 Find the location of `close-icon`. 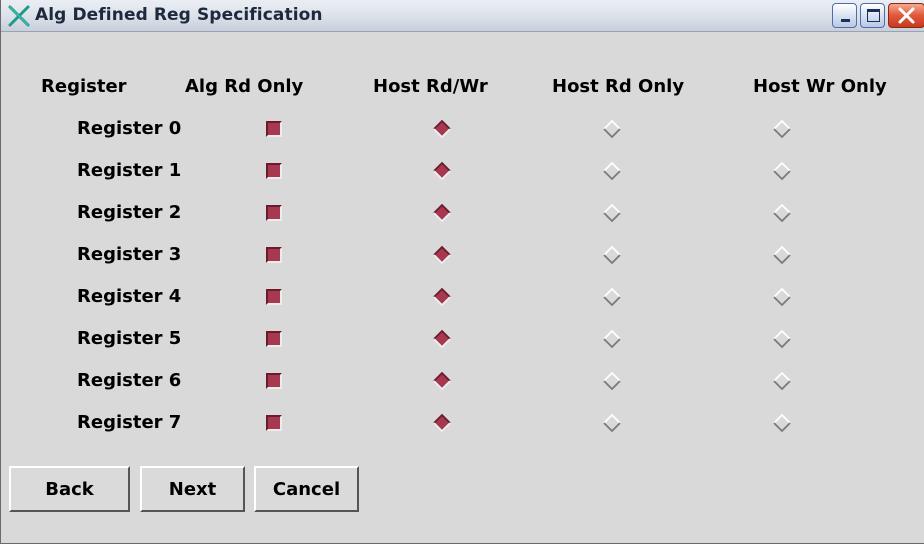

close-icon is located at coordinates (906, 15).